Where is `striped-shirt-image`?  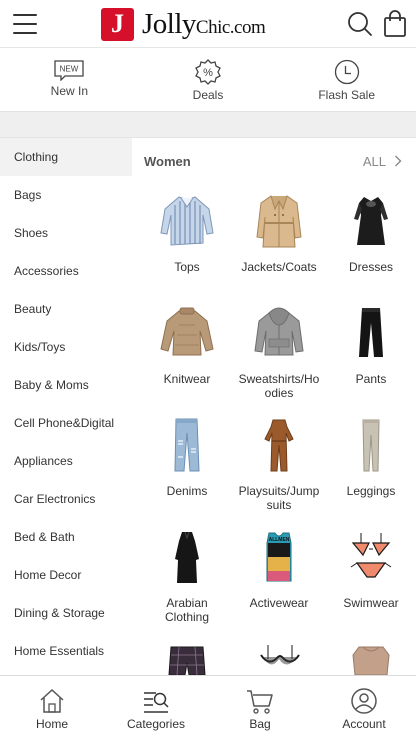 striped-shirt-image is located at coordinates (187, 218).